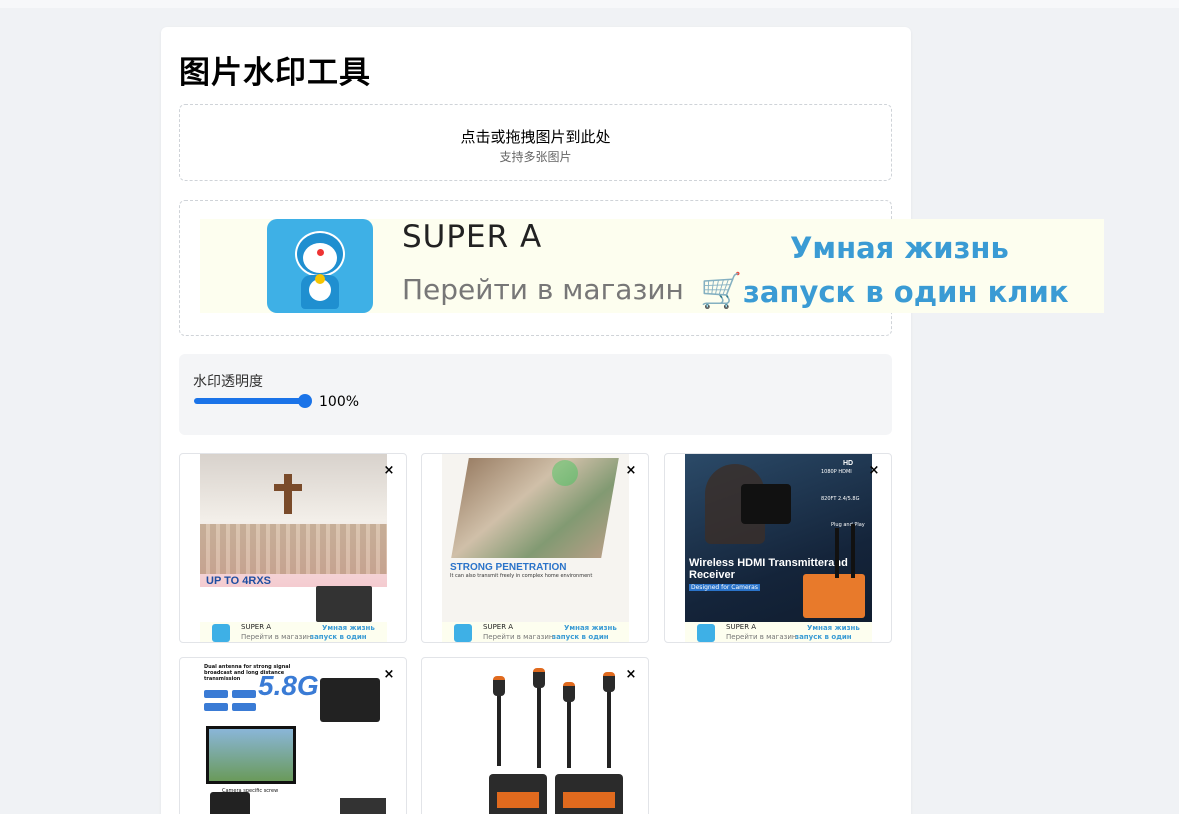  What do you see at coordinates (228, 382) in the screenshot?
I see `opacity-label: 水印透明度` at bounding box center [228, 382].